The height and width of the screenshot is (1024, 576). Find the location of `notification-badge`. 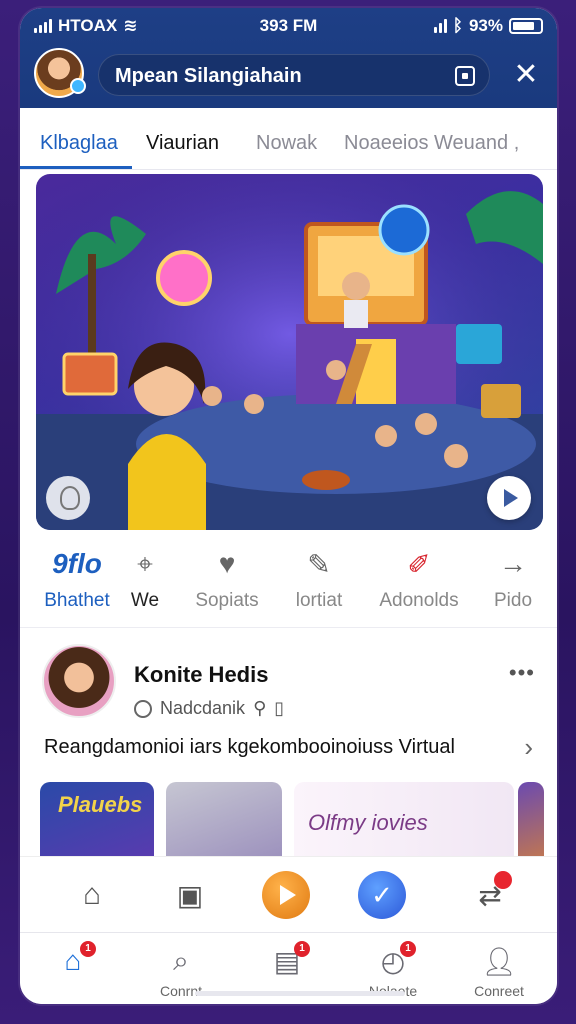

notification-badge is located at coordinates (503, 880).